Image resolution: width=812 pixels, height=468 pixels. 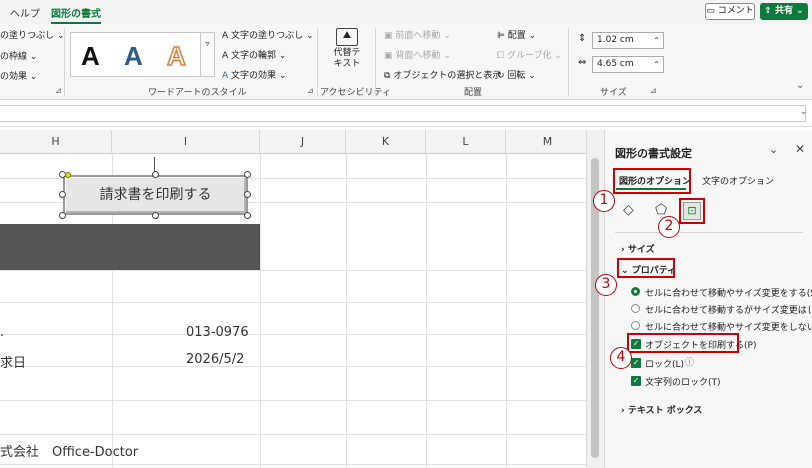 What do you see at coordinates (356, 93) in the screenshot?
I see `accessibility-group-label: アクセシビリティ` at bounding box center [356, 93].